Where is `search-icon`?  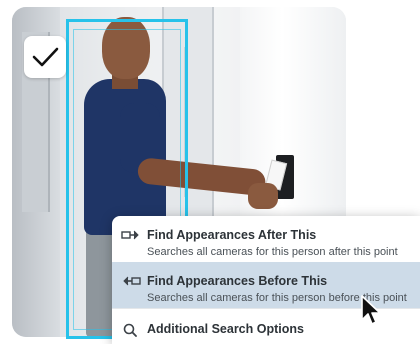
search-icon is located at coordinates (130, 330).